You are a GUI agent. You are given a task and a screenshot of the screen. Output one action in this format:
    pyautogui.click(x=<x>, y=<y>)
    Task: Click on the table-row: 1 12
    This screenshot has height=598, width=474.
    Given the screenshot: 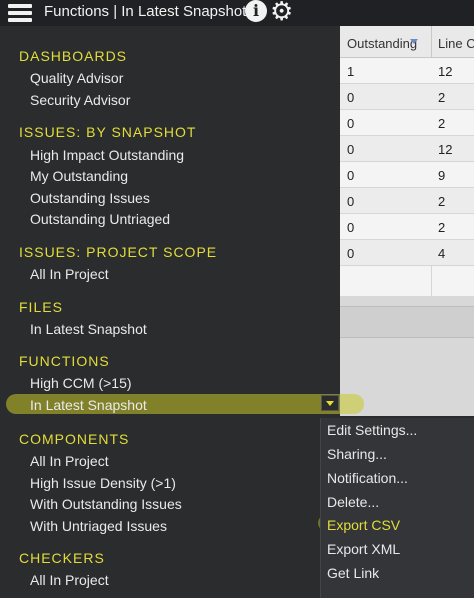 What is the action you would take?
    pyautogui.click(x=407, y=71)
    